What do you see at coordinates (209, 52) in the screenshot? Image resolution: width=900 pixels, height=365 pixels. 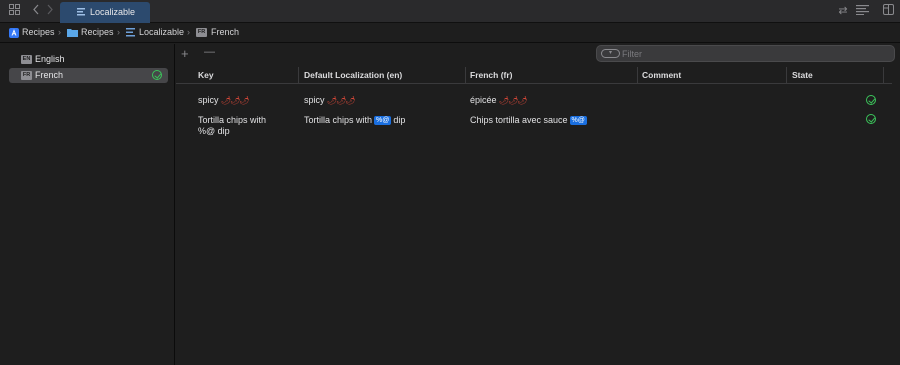 I see `remove-string-button: —` at bounding box center [209, 52].